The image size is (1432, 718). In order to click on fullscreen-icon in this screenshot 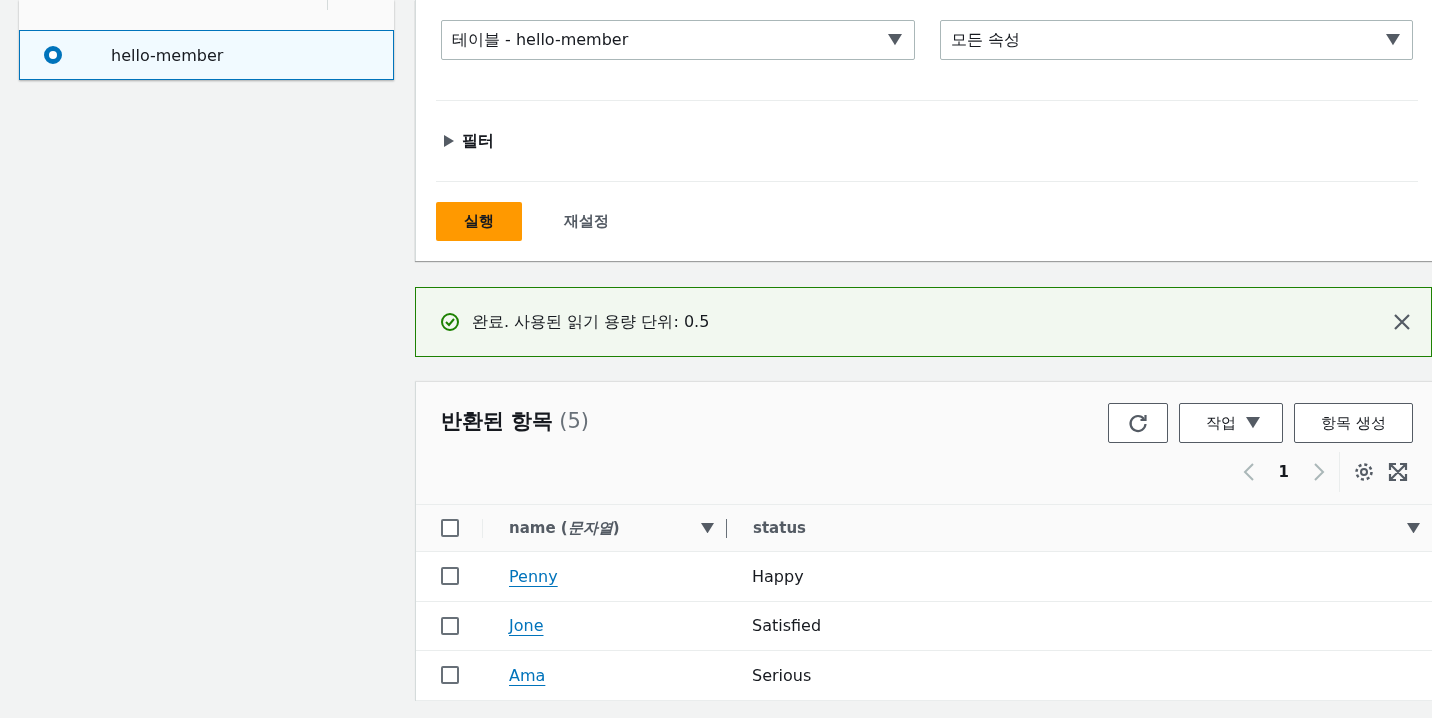, I will do `click(1398, 471)`.